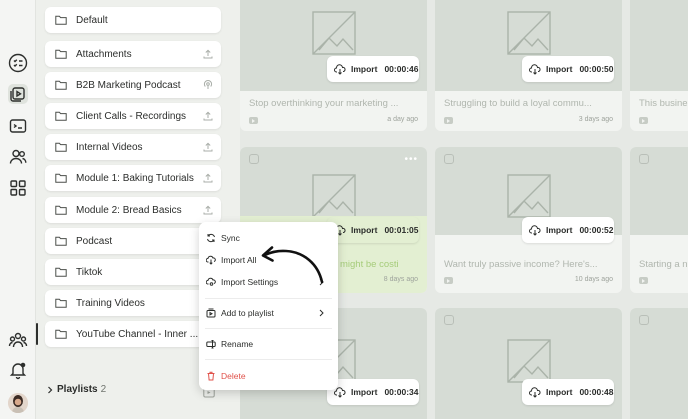 The height and width of the screenshot is (419, 688). I want to click on import-button: Import 00:00:48, so click(568, 392).